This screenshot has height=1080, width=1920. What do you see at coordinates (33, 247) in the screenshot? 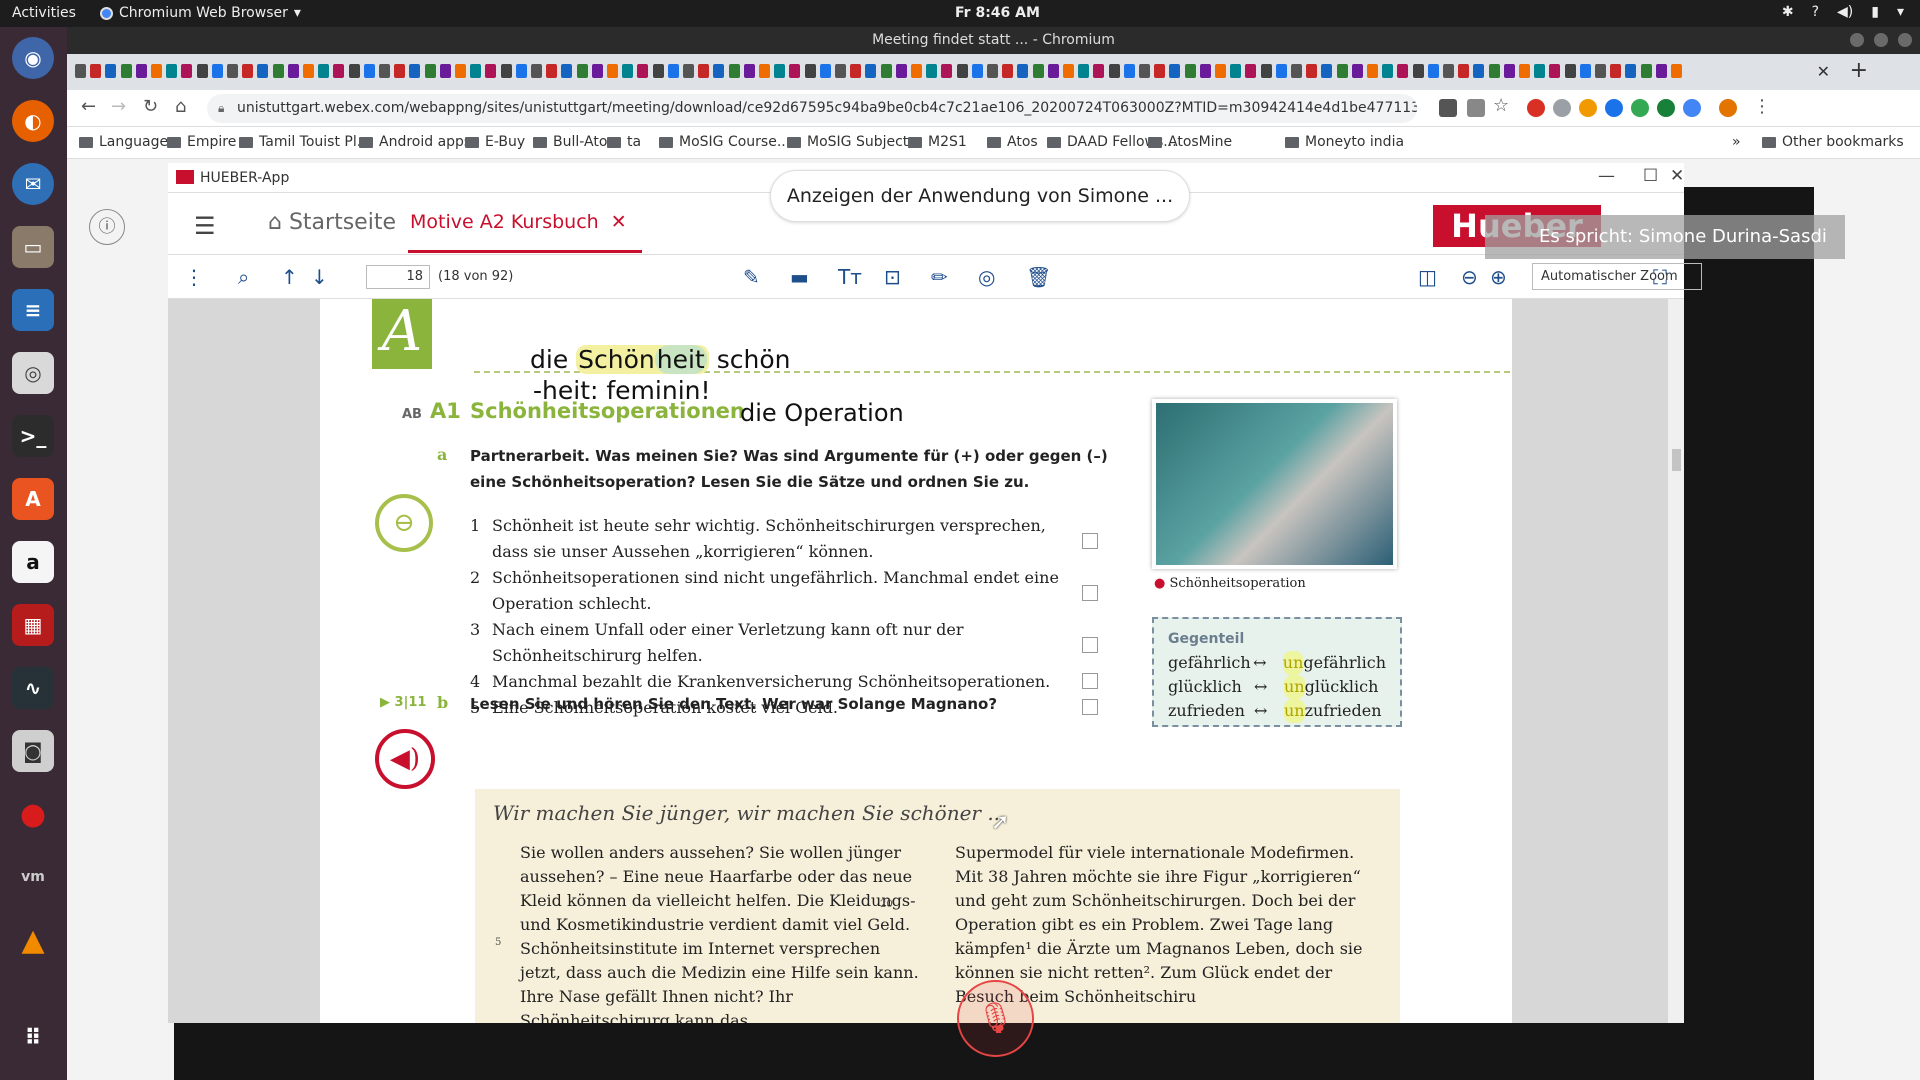
I see `files-dock-icon: ▭` at bounding box center [33, 247].